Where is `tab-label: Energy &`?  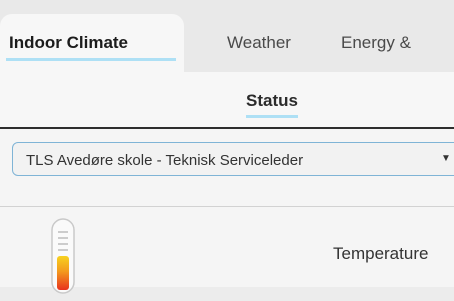
tab-label: Energy & is located at coordinates (376, 42).